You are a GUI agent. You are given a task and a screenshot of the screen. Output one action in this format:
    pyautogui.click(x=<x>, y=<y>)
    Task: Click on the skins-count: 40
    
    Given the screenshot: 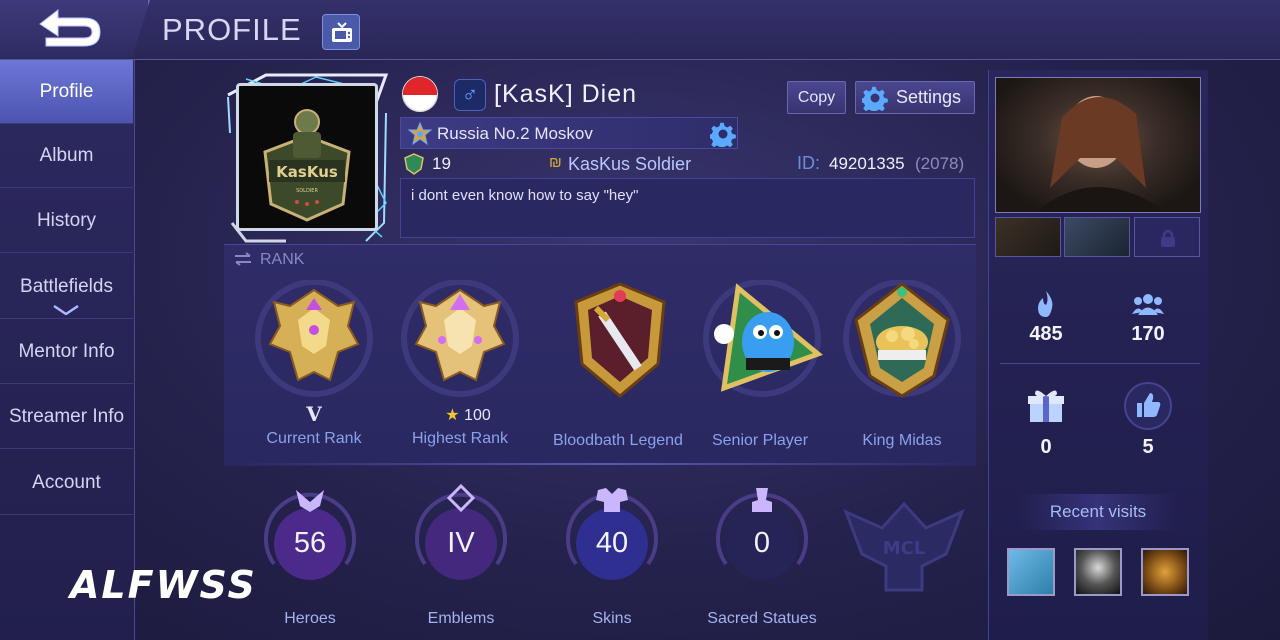 What is the action you would take?
    pyautogui.click(x=612, y=543)
    